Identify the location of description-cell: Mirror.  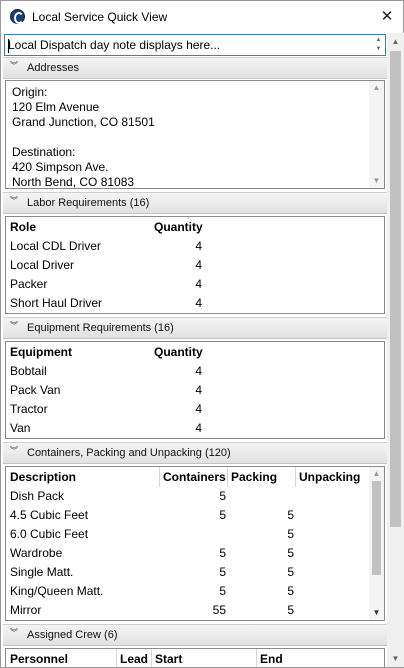
(26, 610).